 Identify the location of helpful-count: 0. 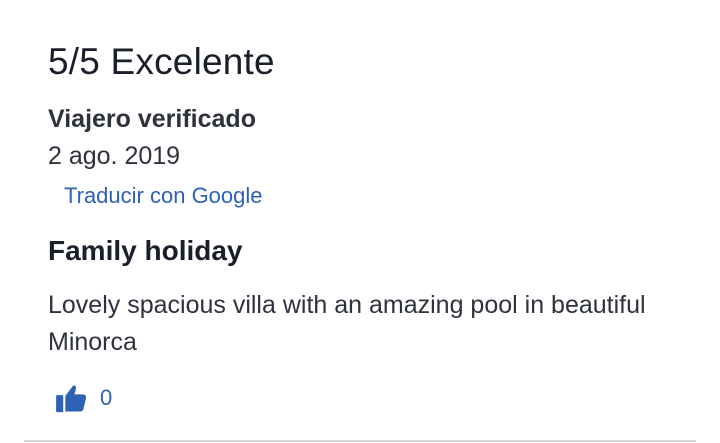
(106, 397).